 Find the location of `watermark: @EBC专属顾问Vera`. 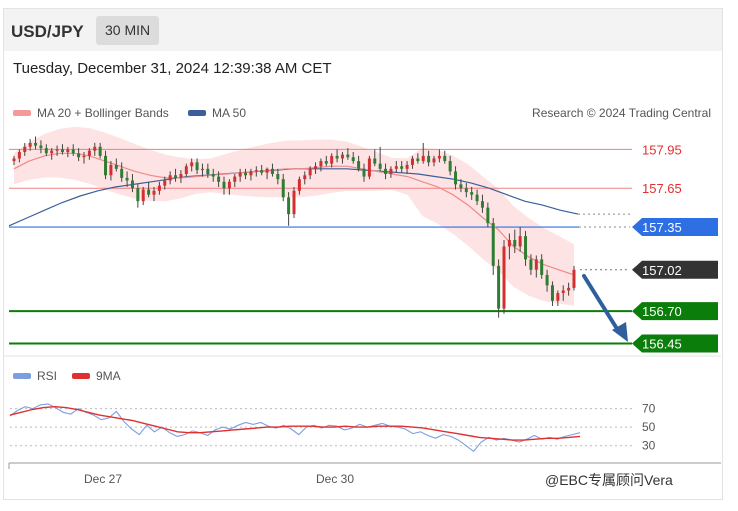

watermark: @EBC专属顾问Vera is located at coordinates (609, 480).